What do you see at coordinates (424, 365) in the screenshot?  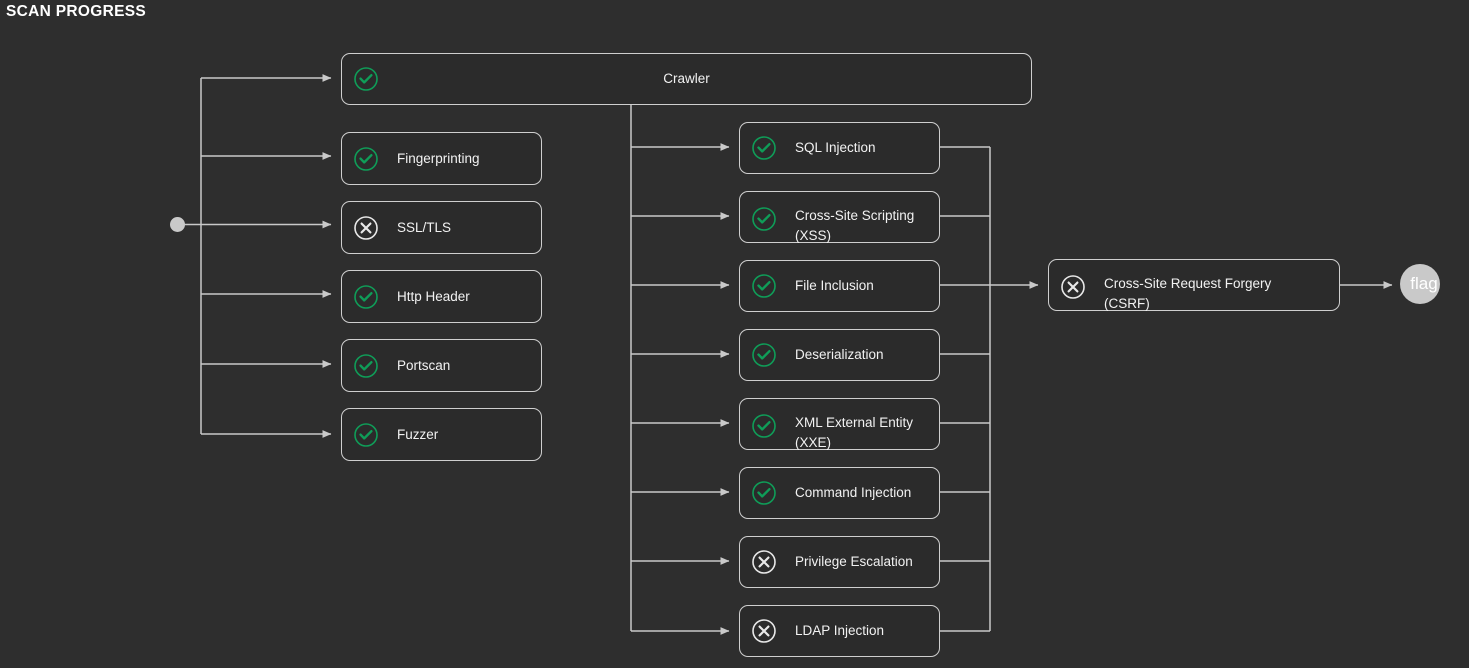 I see `node-label: Portscan` at bounding box center [424, 365].